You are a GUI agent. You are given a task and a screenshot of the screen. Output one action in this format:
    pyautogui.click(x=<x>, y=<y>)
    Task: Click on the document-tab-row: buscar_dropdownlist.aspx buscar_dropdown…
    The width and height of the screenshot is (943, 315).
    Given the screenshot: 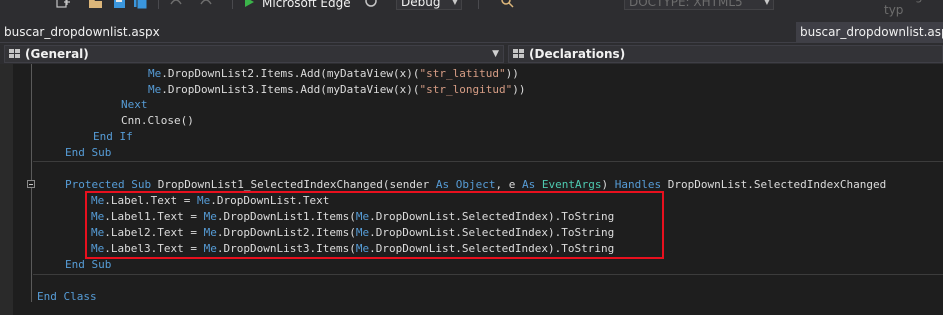 What is the action you would take?
    pyautogui.click(x=471, y=32)
    